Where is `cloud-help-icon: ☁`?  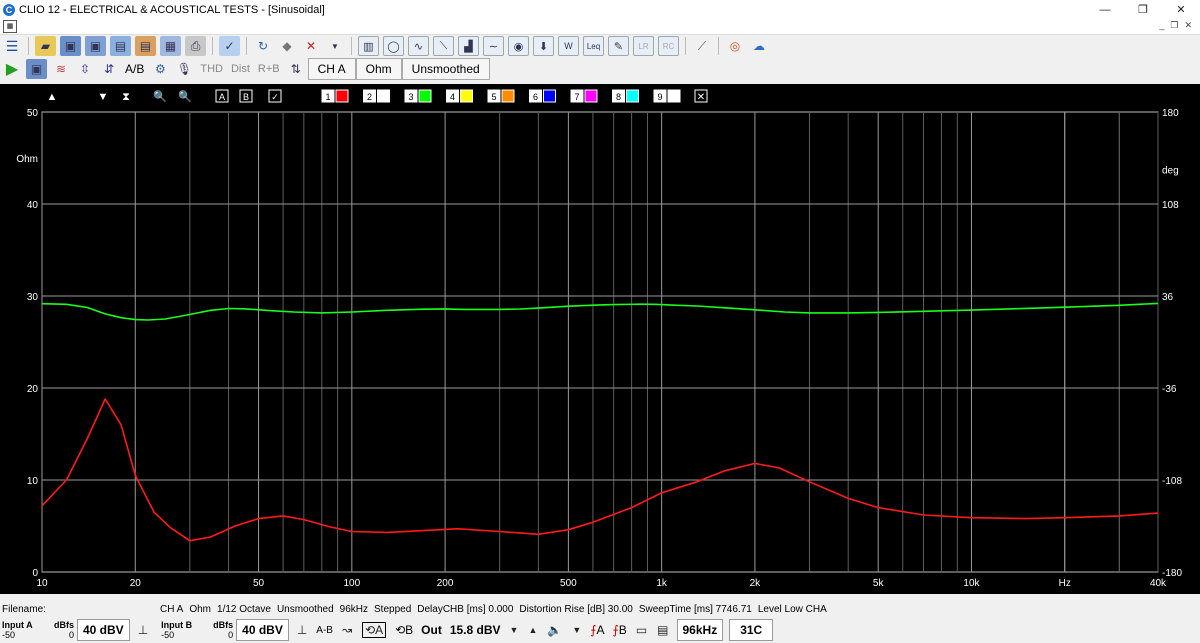
cloud-help-icon: ☁ is located at coordinates (759, 46).